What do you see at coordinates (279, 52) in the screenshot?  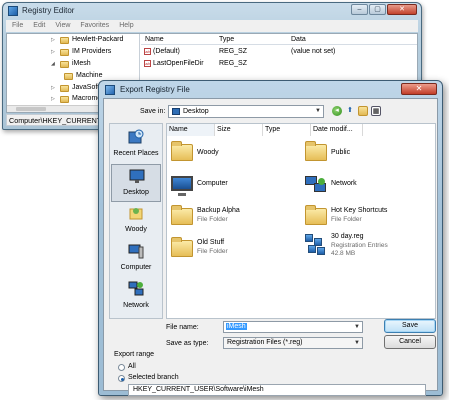 I see `value-row: ab (Default) REG_SZ (value not set)` at bounding box center [279, 52].